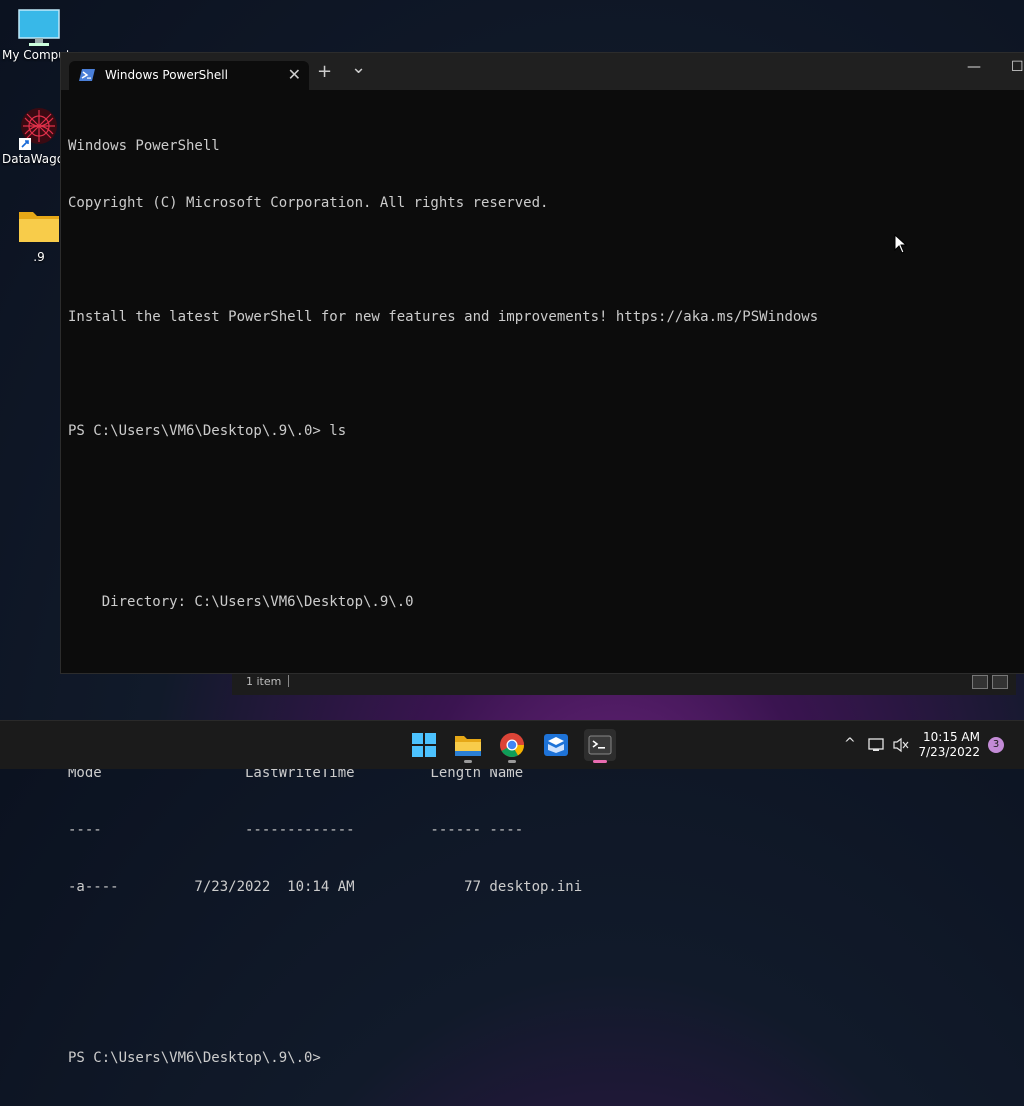 The width and height of the screenshot is (1024, 1106). I want to click on system-clock: 10:15 AM 7/23/2022, so click(949, 745).